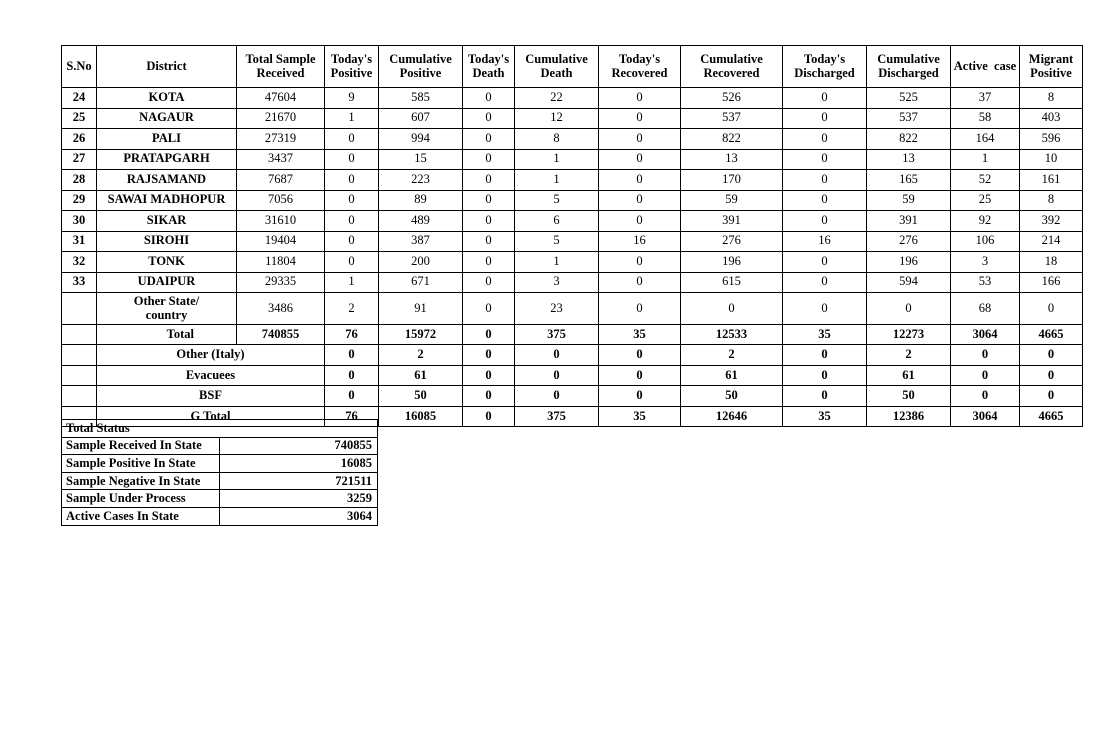  Describe the element at coordinates (985, 200) in the screenshot. I see `cell-active: 25` at that location.